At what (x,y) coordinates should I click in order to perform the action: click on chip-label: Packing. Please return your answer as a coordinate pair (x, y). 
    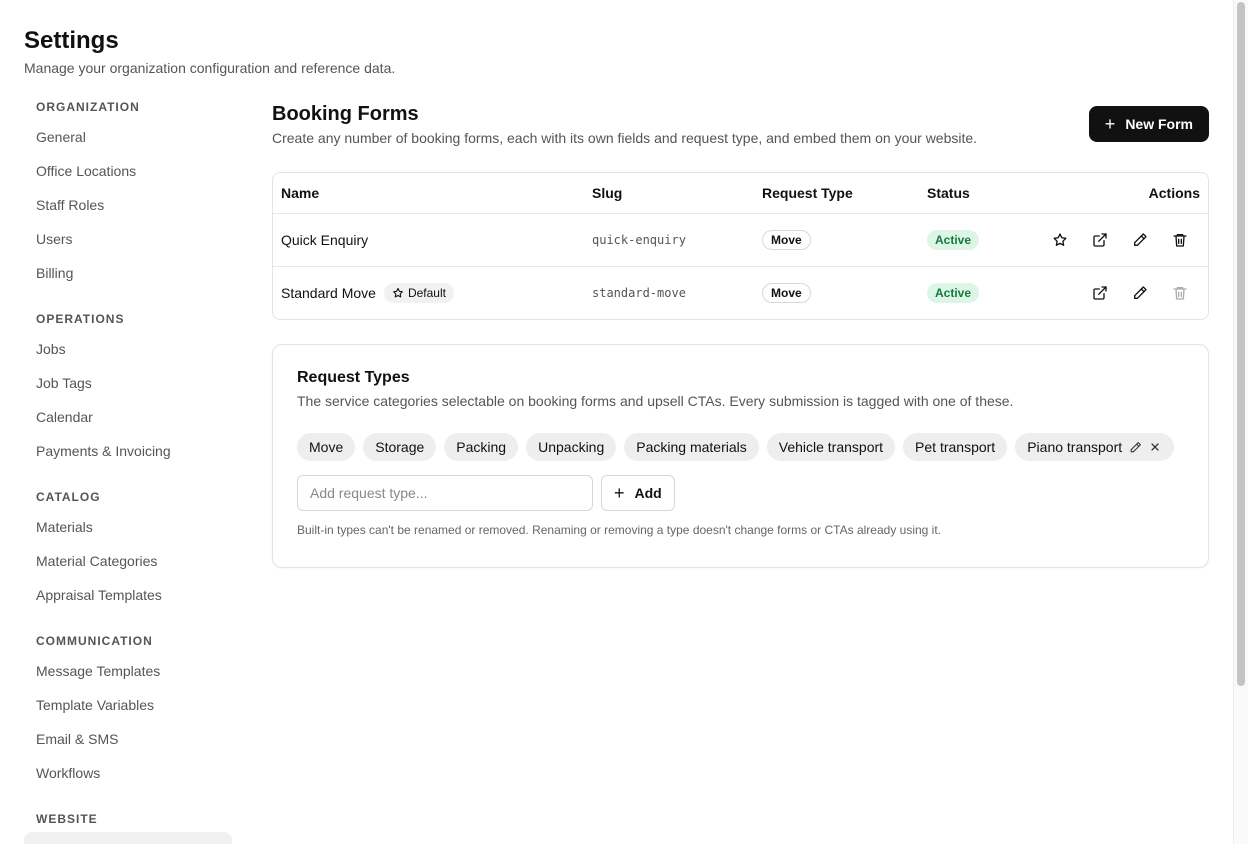
    Looking at the image, I should click on (481, 447).